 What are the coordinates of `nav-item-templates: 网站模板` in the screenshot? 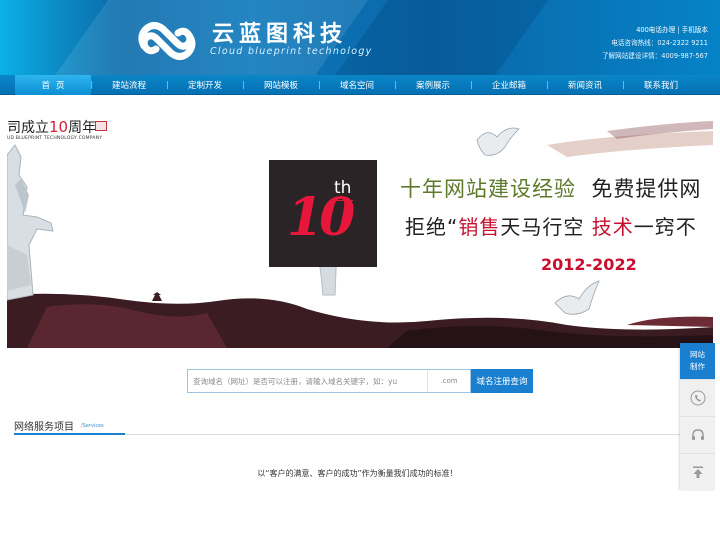 It's located at (281, 85).